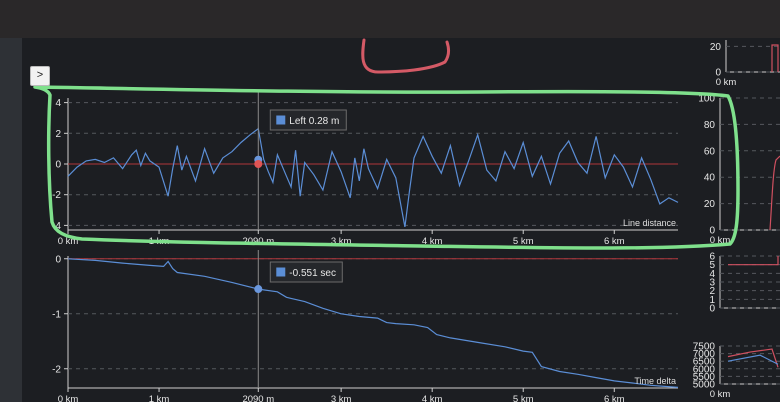 The width and height of the screenshot is (780, 402). What do you see at coordinates (258, 289) in the screenshot?
I see `time-delta-cursor-point` at bounding box center [258, 289].